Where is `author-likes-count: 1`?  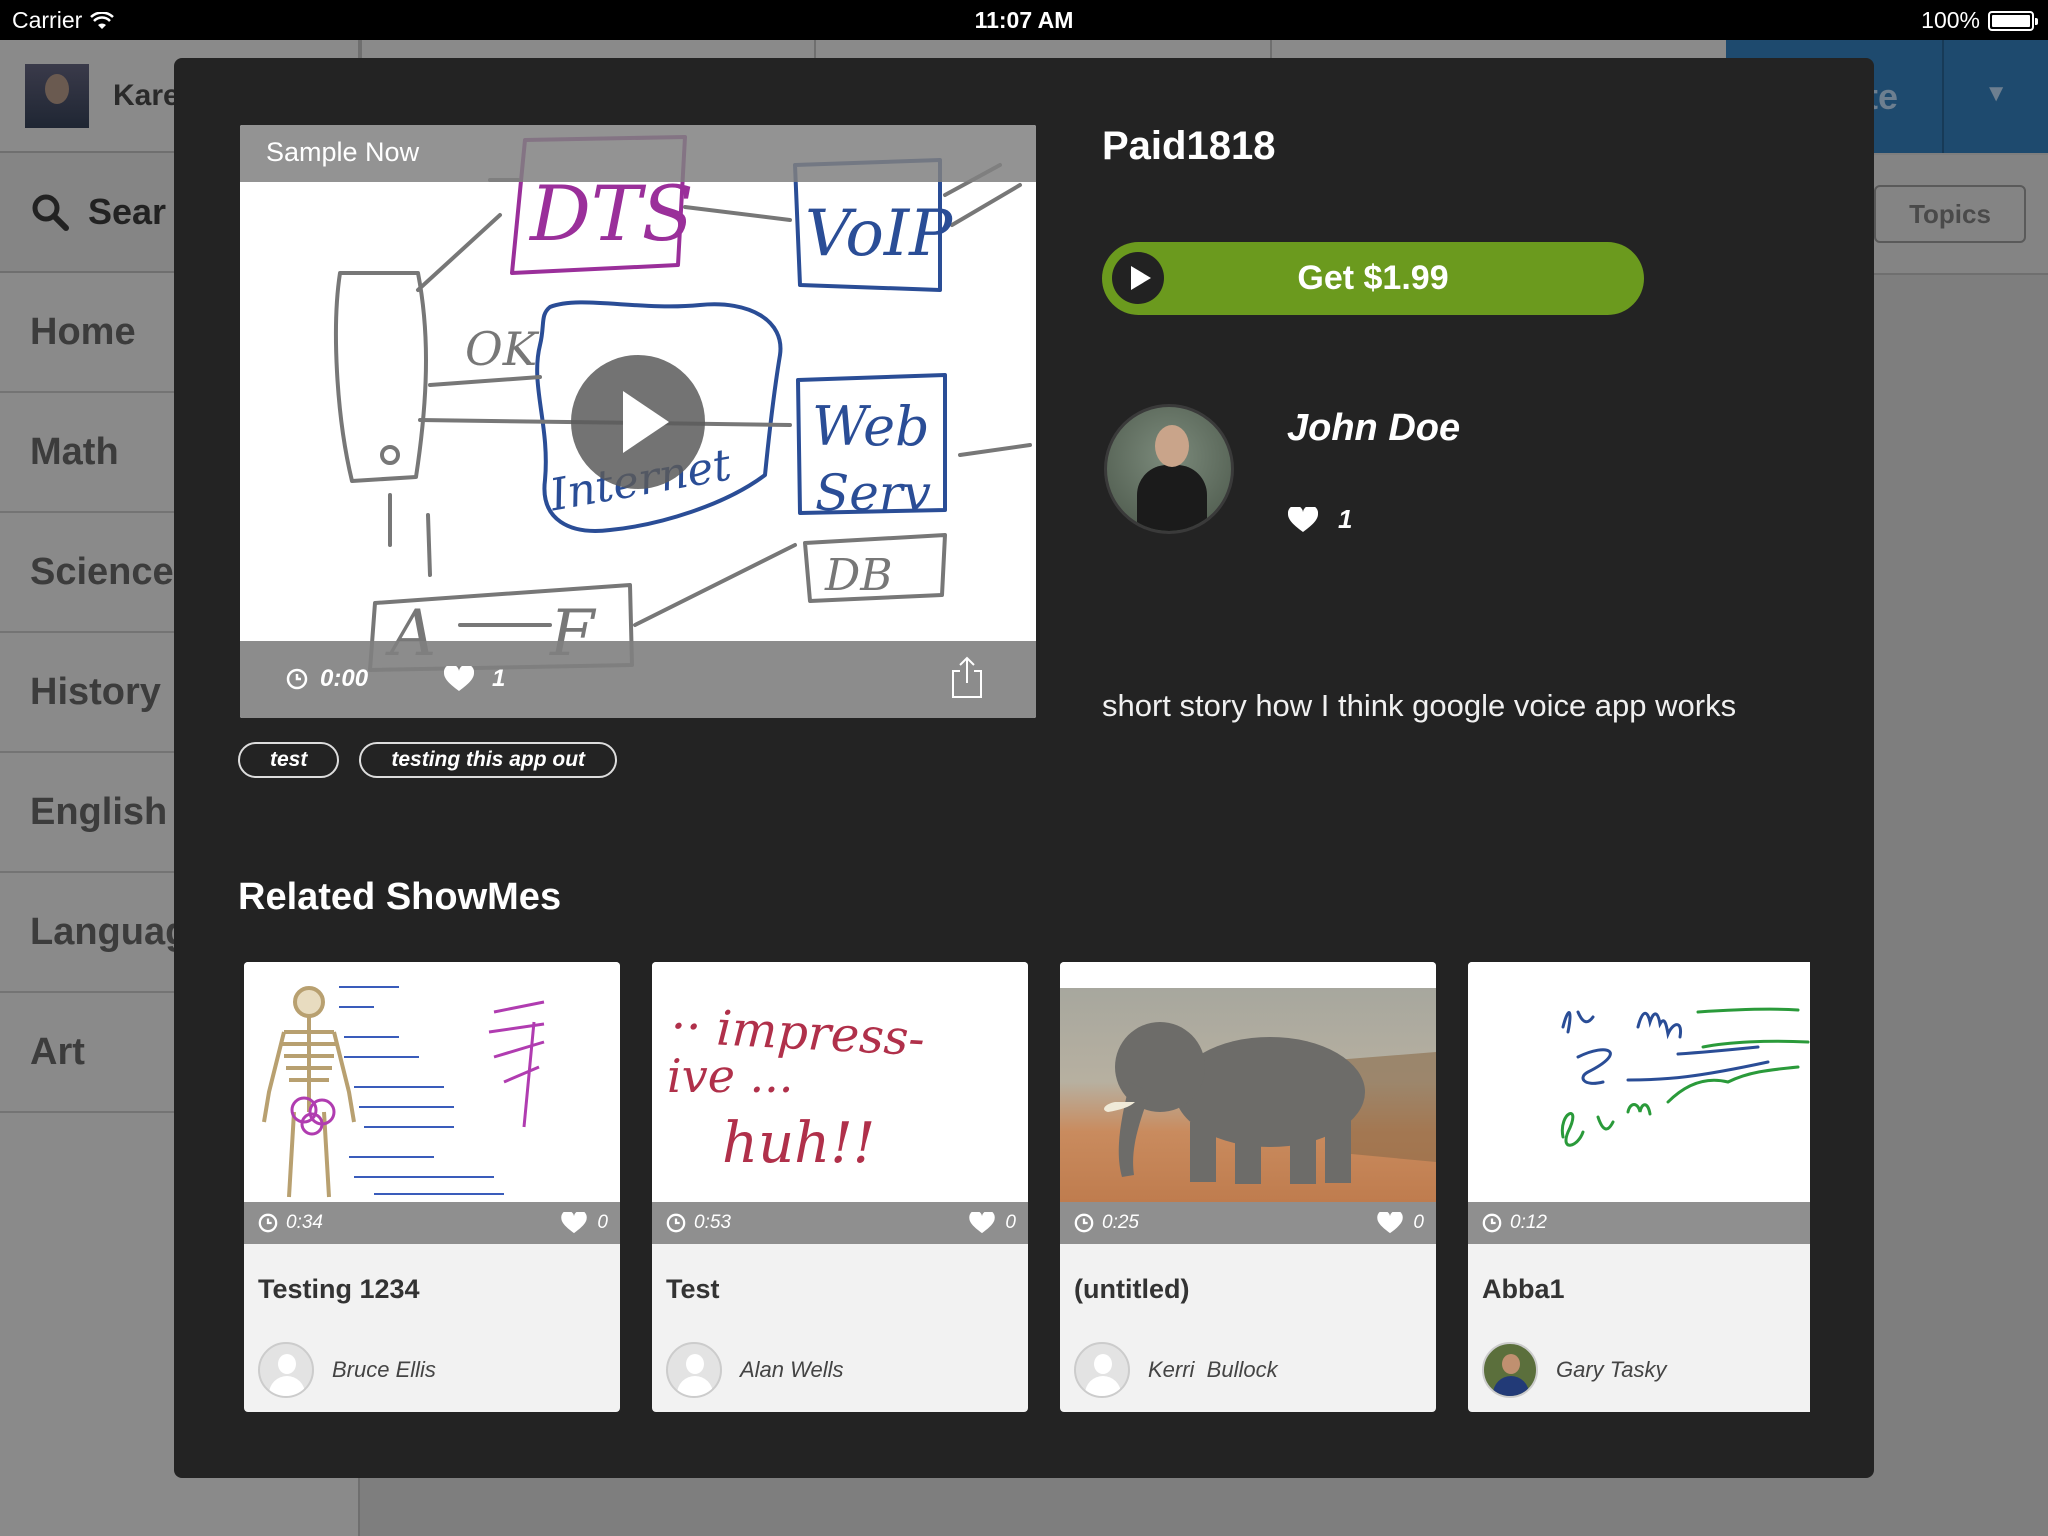
author-likes-count: 1 is located at coordinates (1345, 519).